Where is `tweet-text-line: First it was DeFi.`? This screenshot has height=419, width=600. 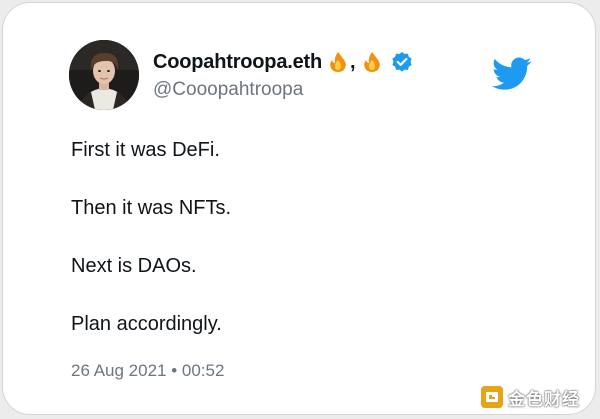
tweet-text-line: First it was DeFi. is located at coordinates (145, 150).